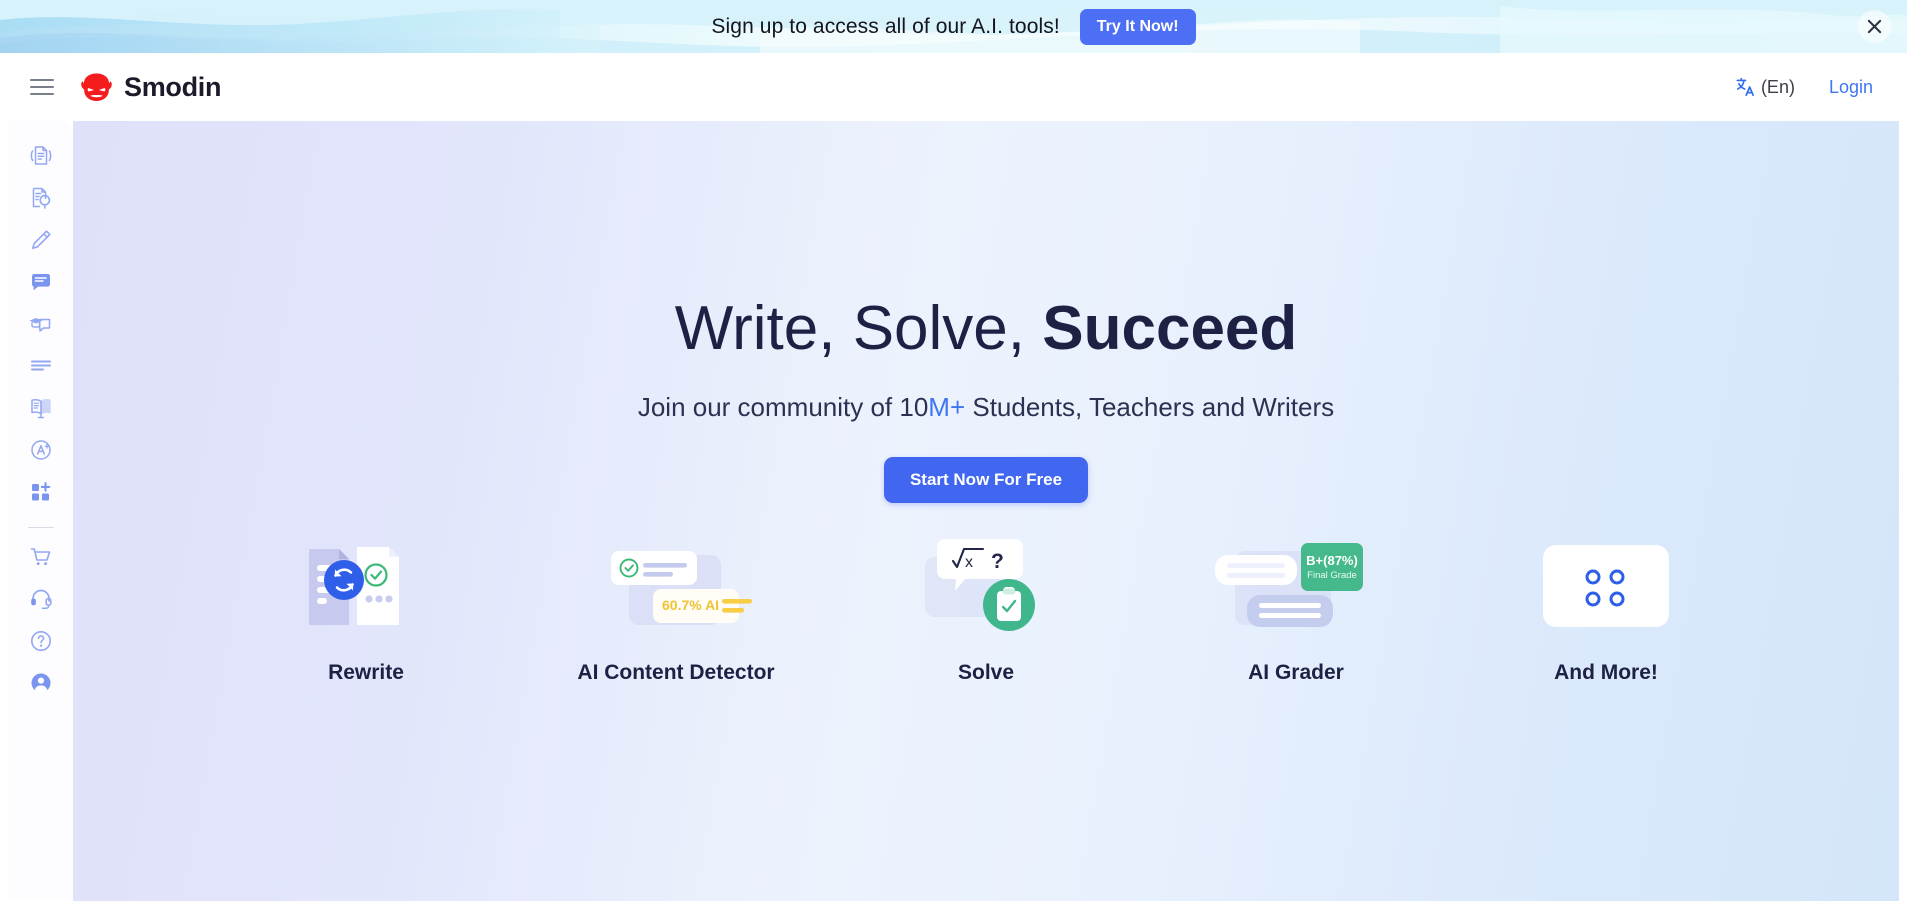 This screenshot has height=901, width=1907. I want to click on left-sidebar, so click(40, 511).